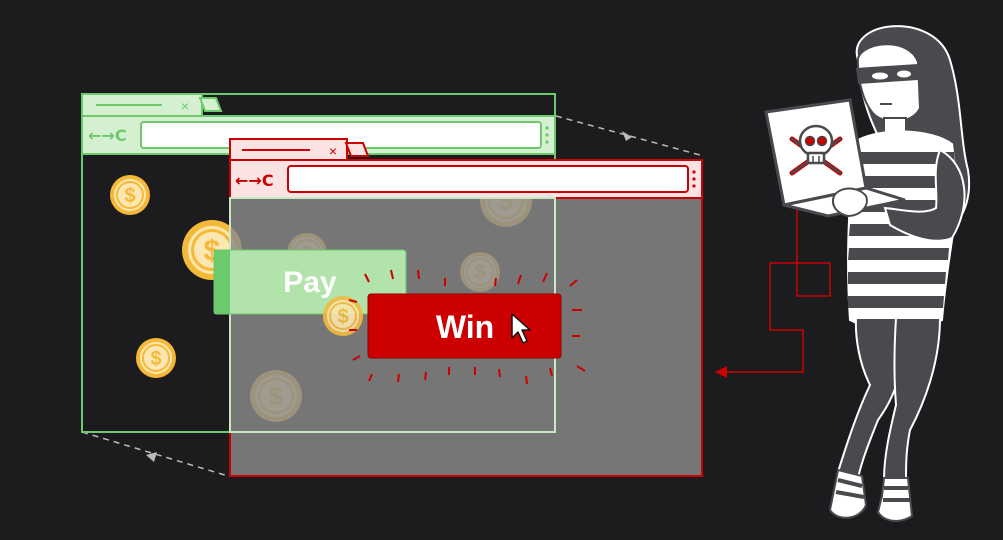 The height and width of the screenshot is (540, 1003). I want to click on pay-button-label: Pay, so click(310, 282).